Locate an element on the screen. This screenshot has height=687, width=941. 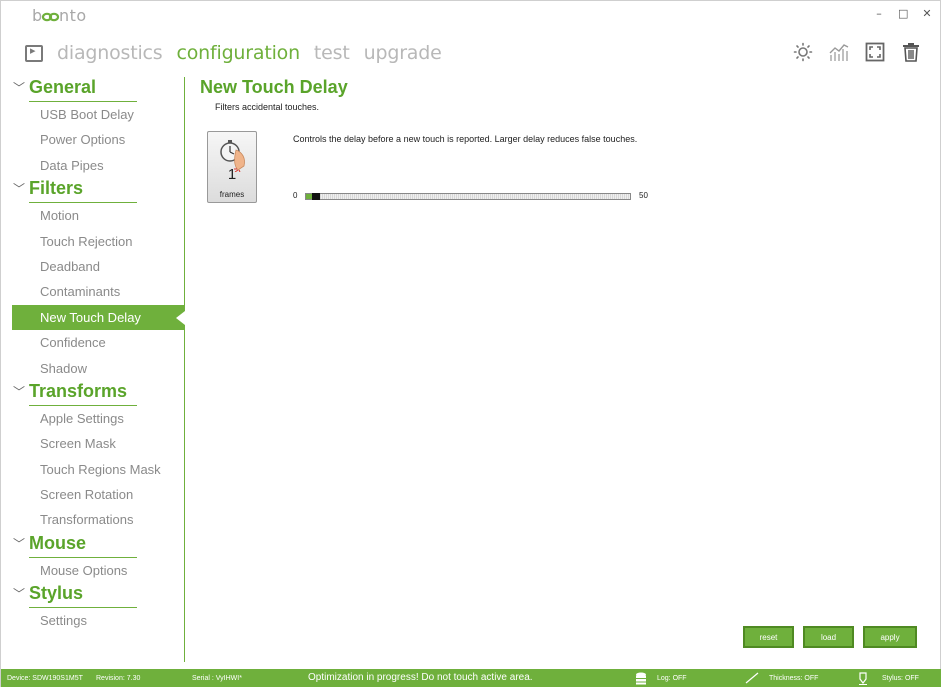
load-button: load is located at coordinates (828, 637).